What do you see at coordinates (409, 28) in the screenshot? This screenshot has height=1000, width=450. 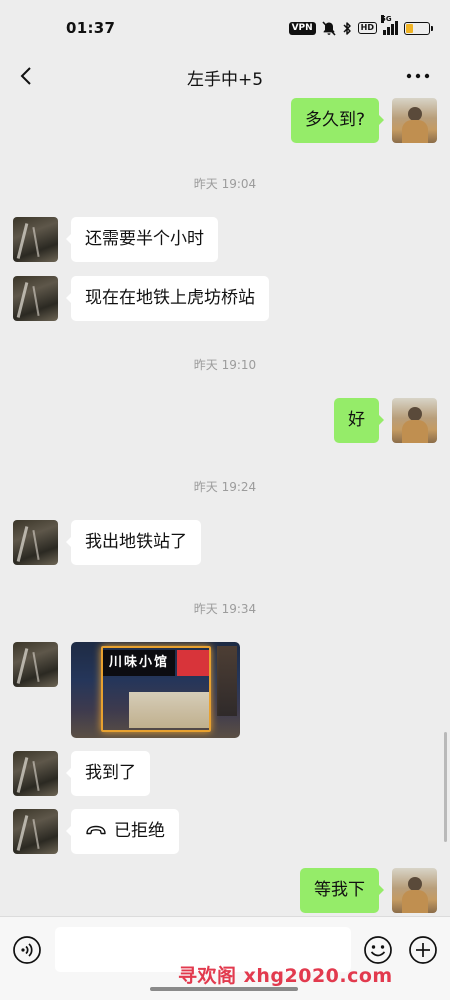 I see `battery-level` at bounding box center [409, 28].